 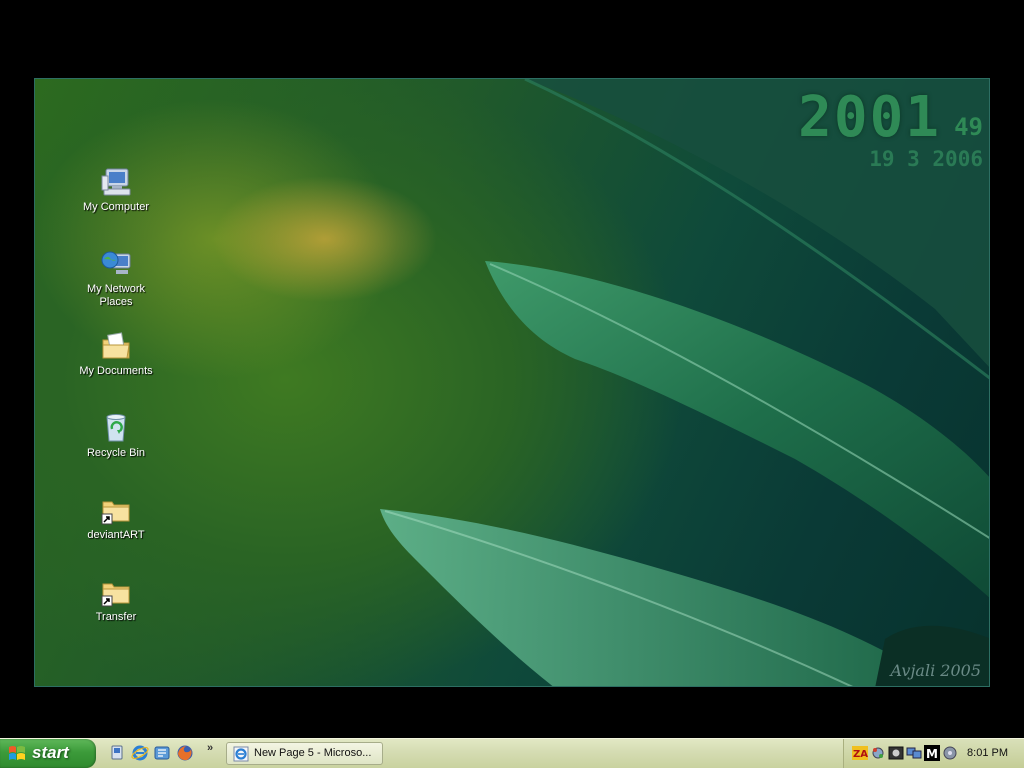 What do you see at coordinates (926, 159) in the screenshot?
I see `clock-widget-date: 19 3 2006` at bounding box center [926, 159].